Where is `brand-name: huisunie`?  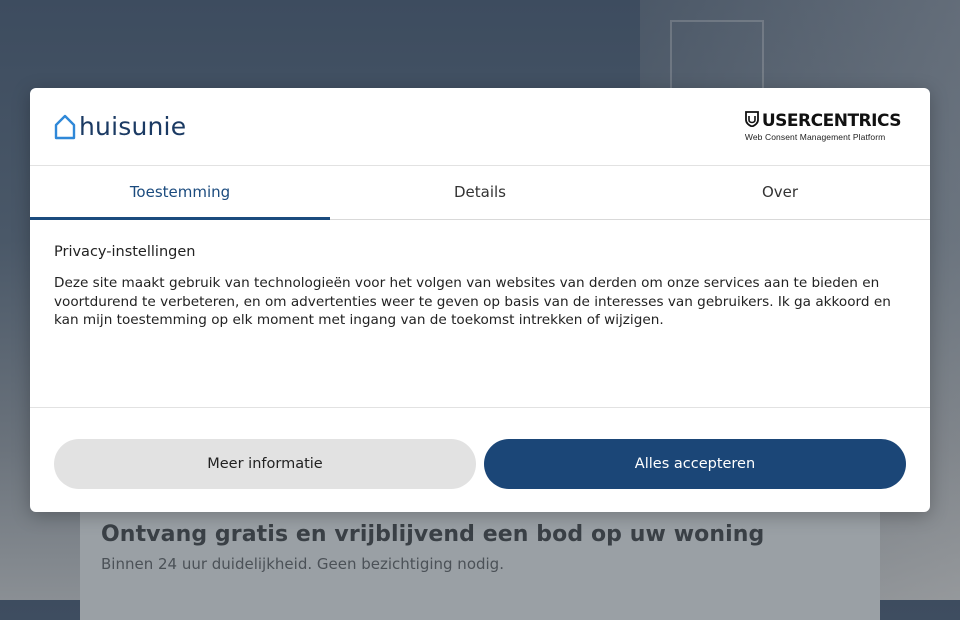
brand-name: huisunie is located at coordinates (133, 126).